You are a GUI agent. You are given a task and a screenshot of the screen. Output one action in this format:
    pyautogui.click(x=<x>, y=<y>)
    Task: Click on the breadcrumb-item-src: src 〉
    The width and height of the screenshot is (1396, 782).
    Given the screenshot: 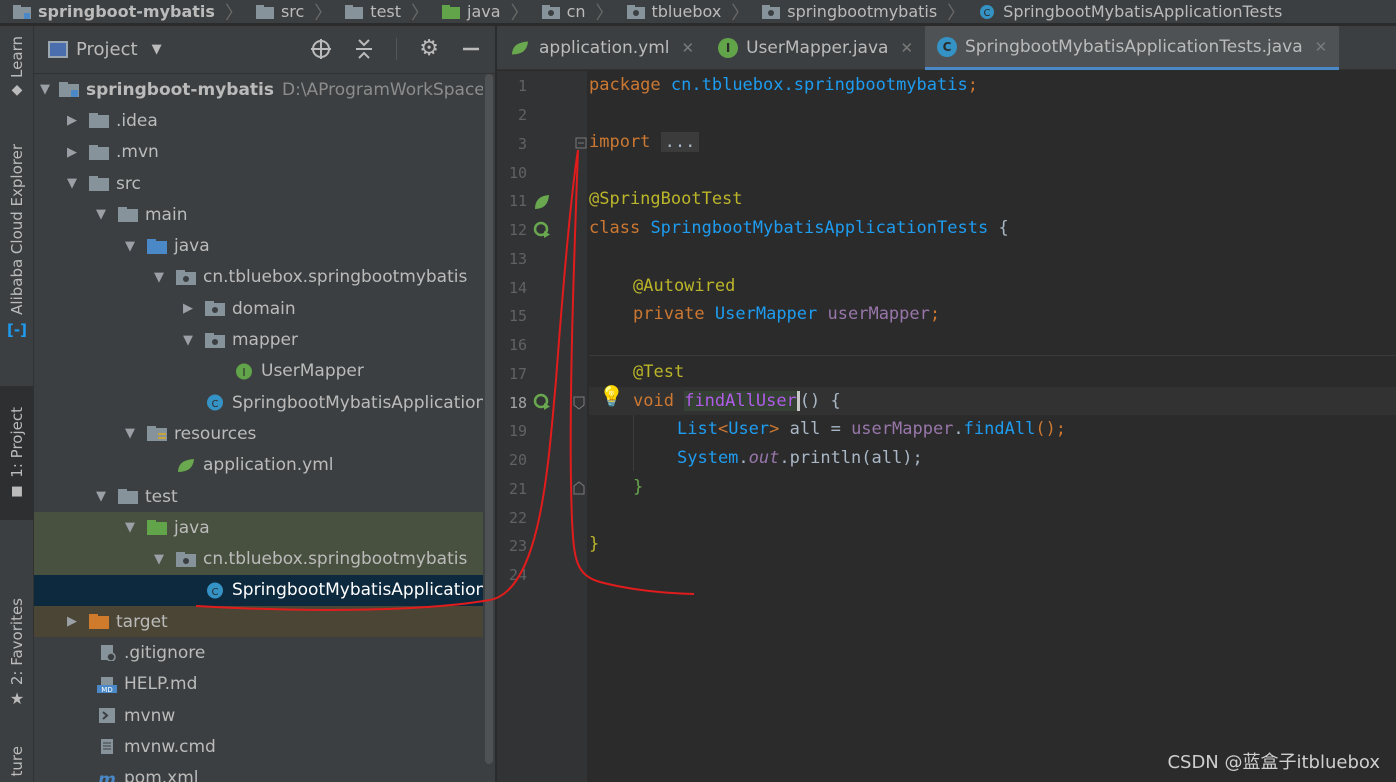 What is the action you would take?
    pyautogui.click(x=287, y=11)
    